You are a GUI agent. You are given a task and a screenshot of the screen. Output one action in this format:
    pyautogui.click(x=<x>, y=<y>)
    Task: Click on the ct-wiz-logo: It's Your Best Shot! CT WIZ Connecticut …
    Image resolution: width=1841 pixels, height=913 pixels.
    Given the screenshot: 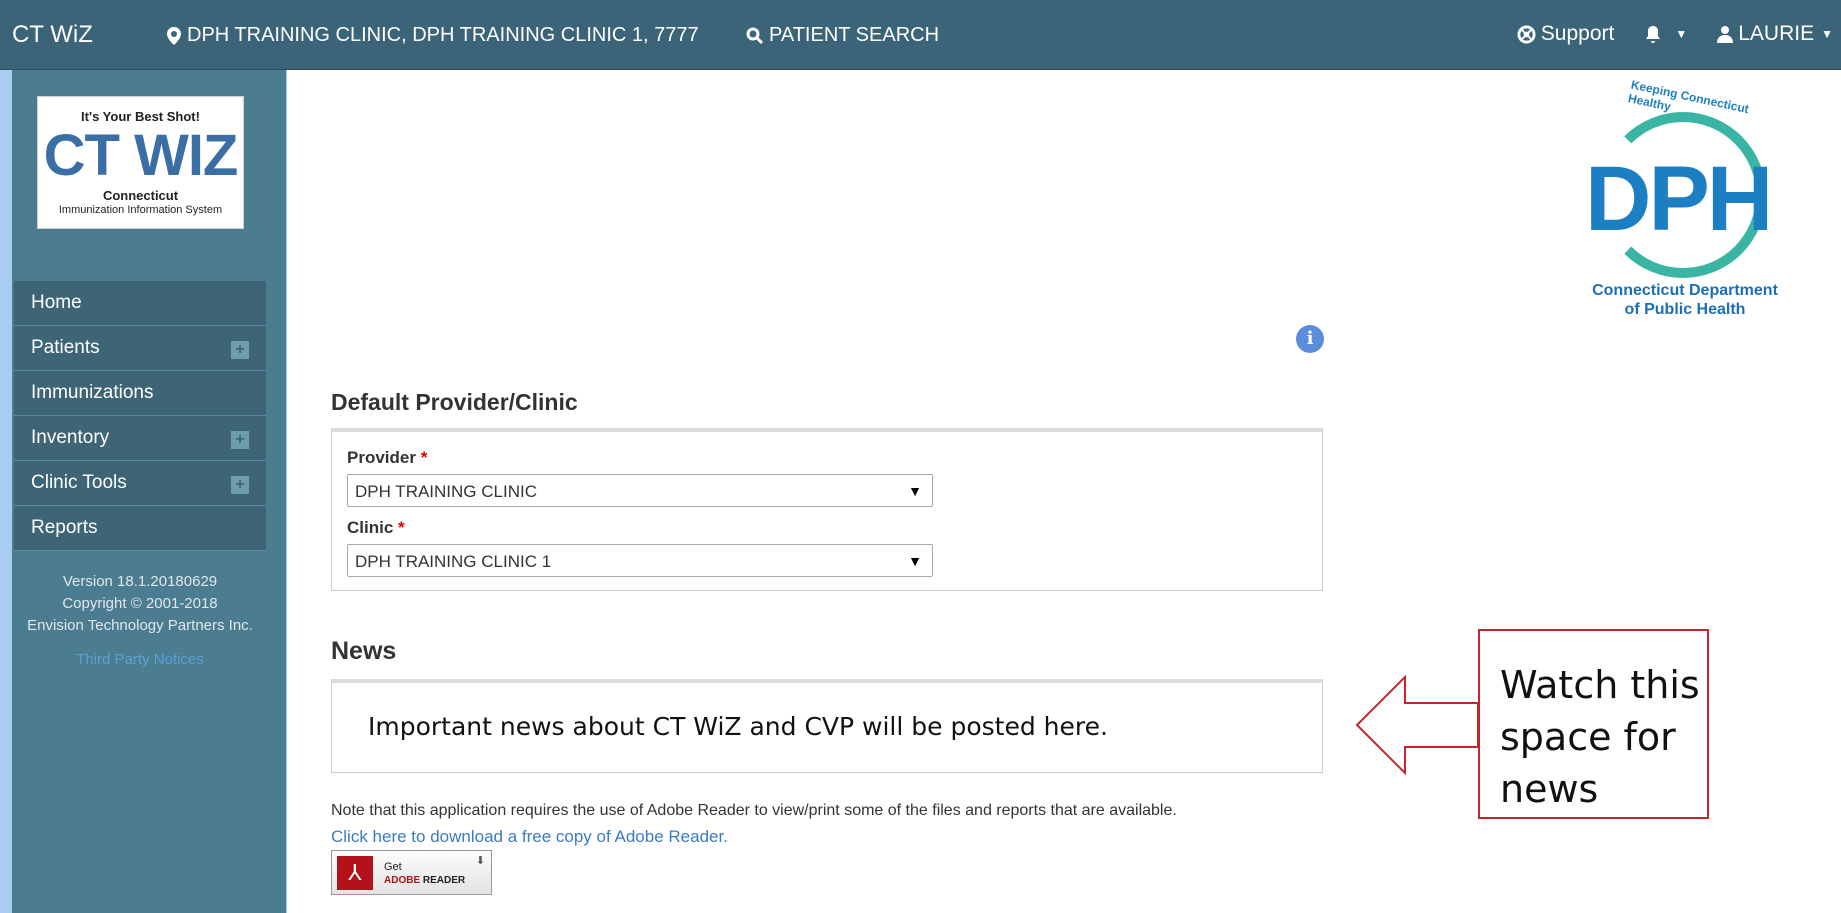 What is the action you would take?
    pyautogui.click(x=140, y=162)
    